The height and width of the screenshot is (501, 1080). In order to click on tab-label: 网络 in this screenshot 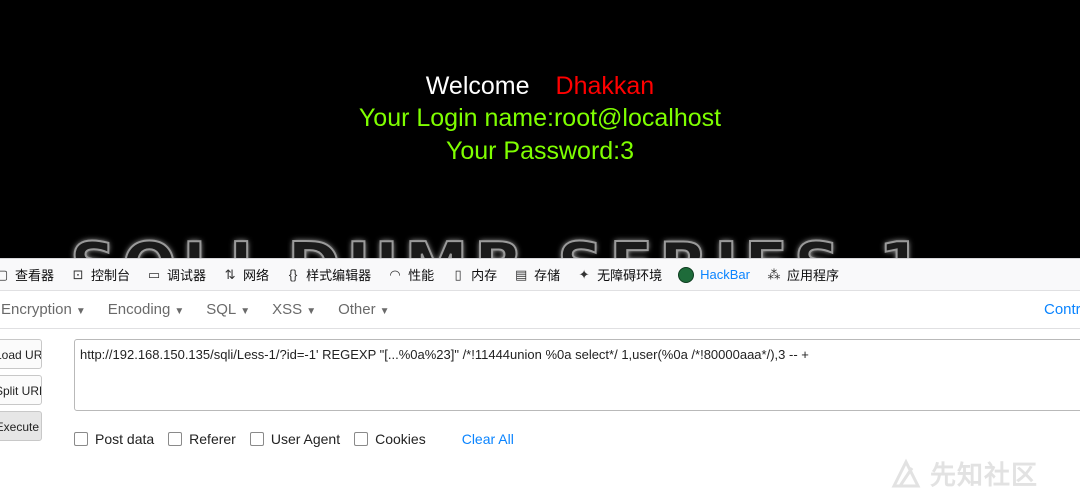, I will do `click(256, 275)`.